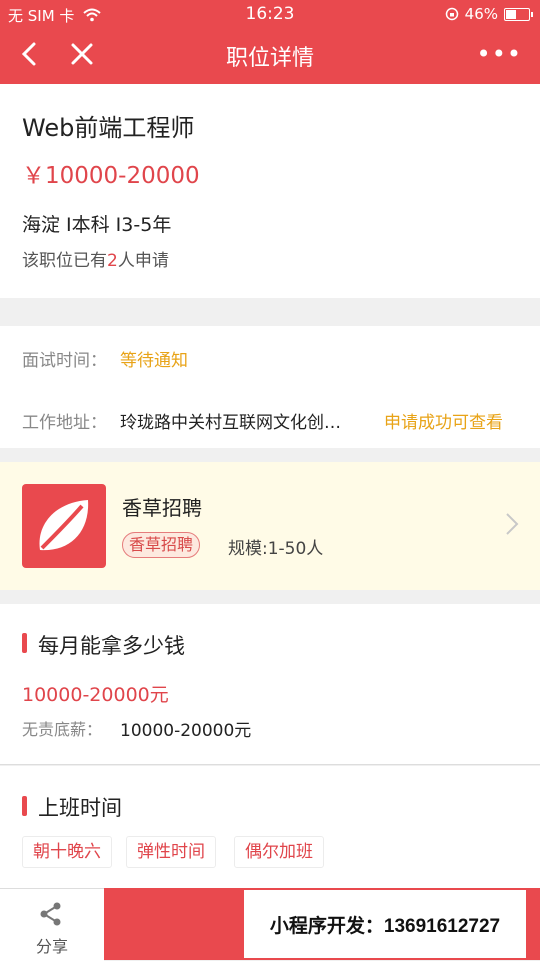  I want to click on company-scale: 规模:1-50人, so click(276, 549).